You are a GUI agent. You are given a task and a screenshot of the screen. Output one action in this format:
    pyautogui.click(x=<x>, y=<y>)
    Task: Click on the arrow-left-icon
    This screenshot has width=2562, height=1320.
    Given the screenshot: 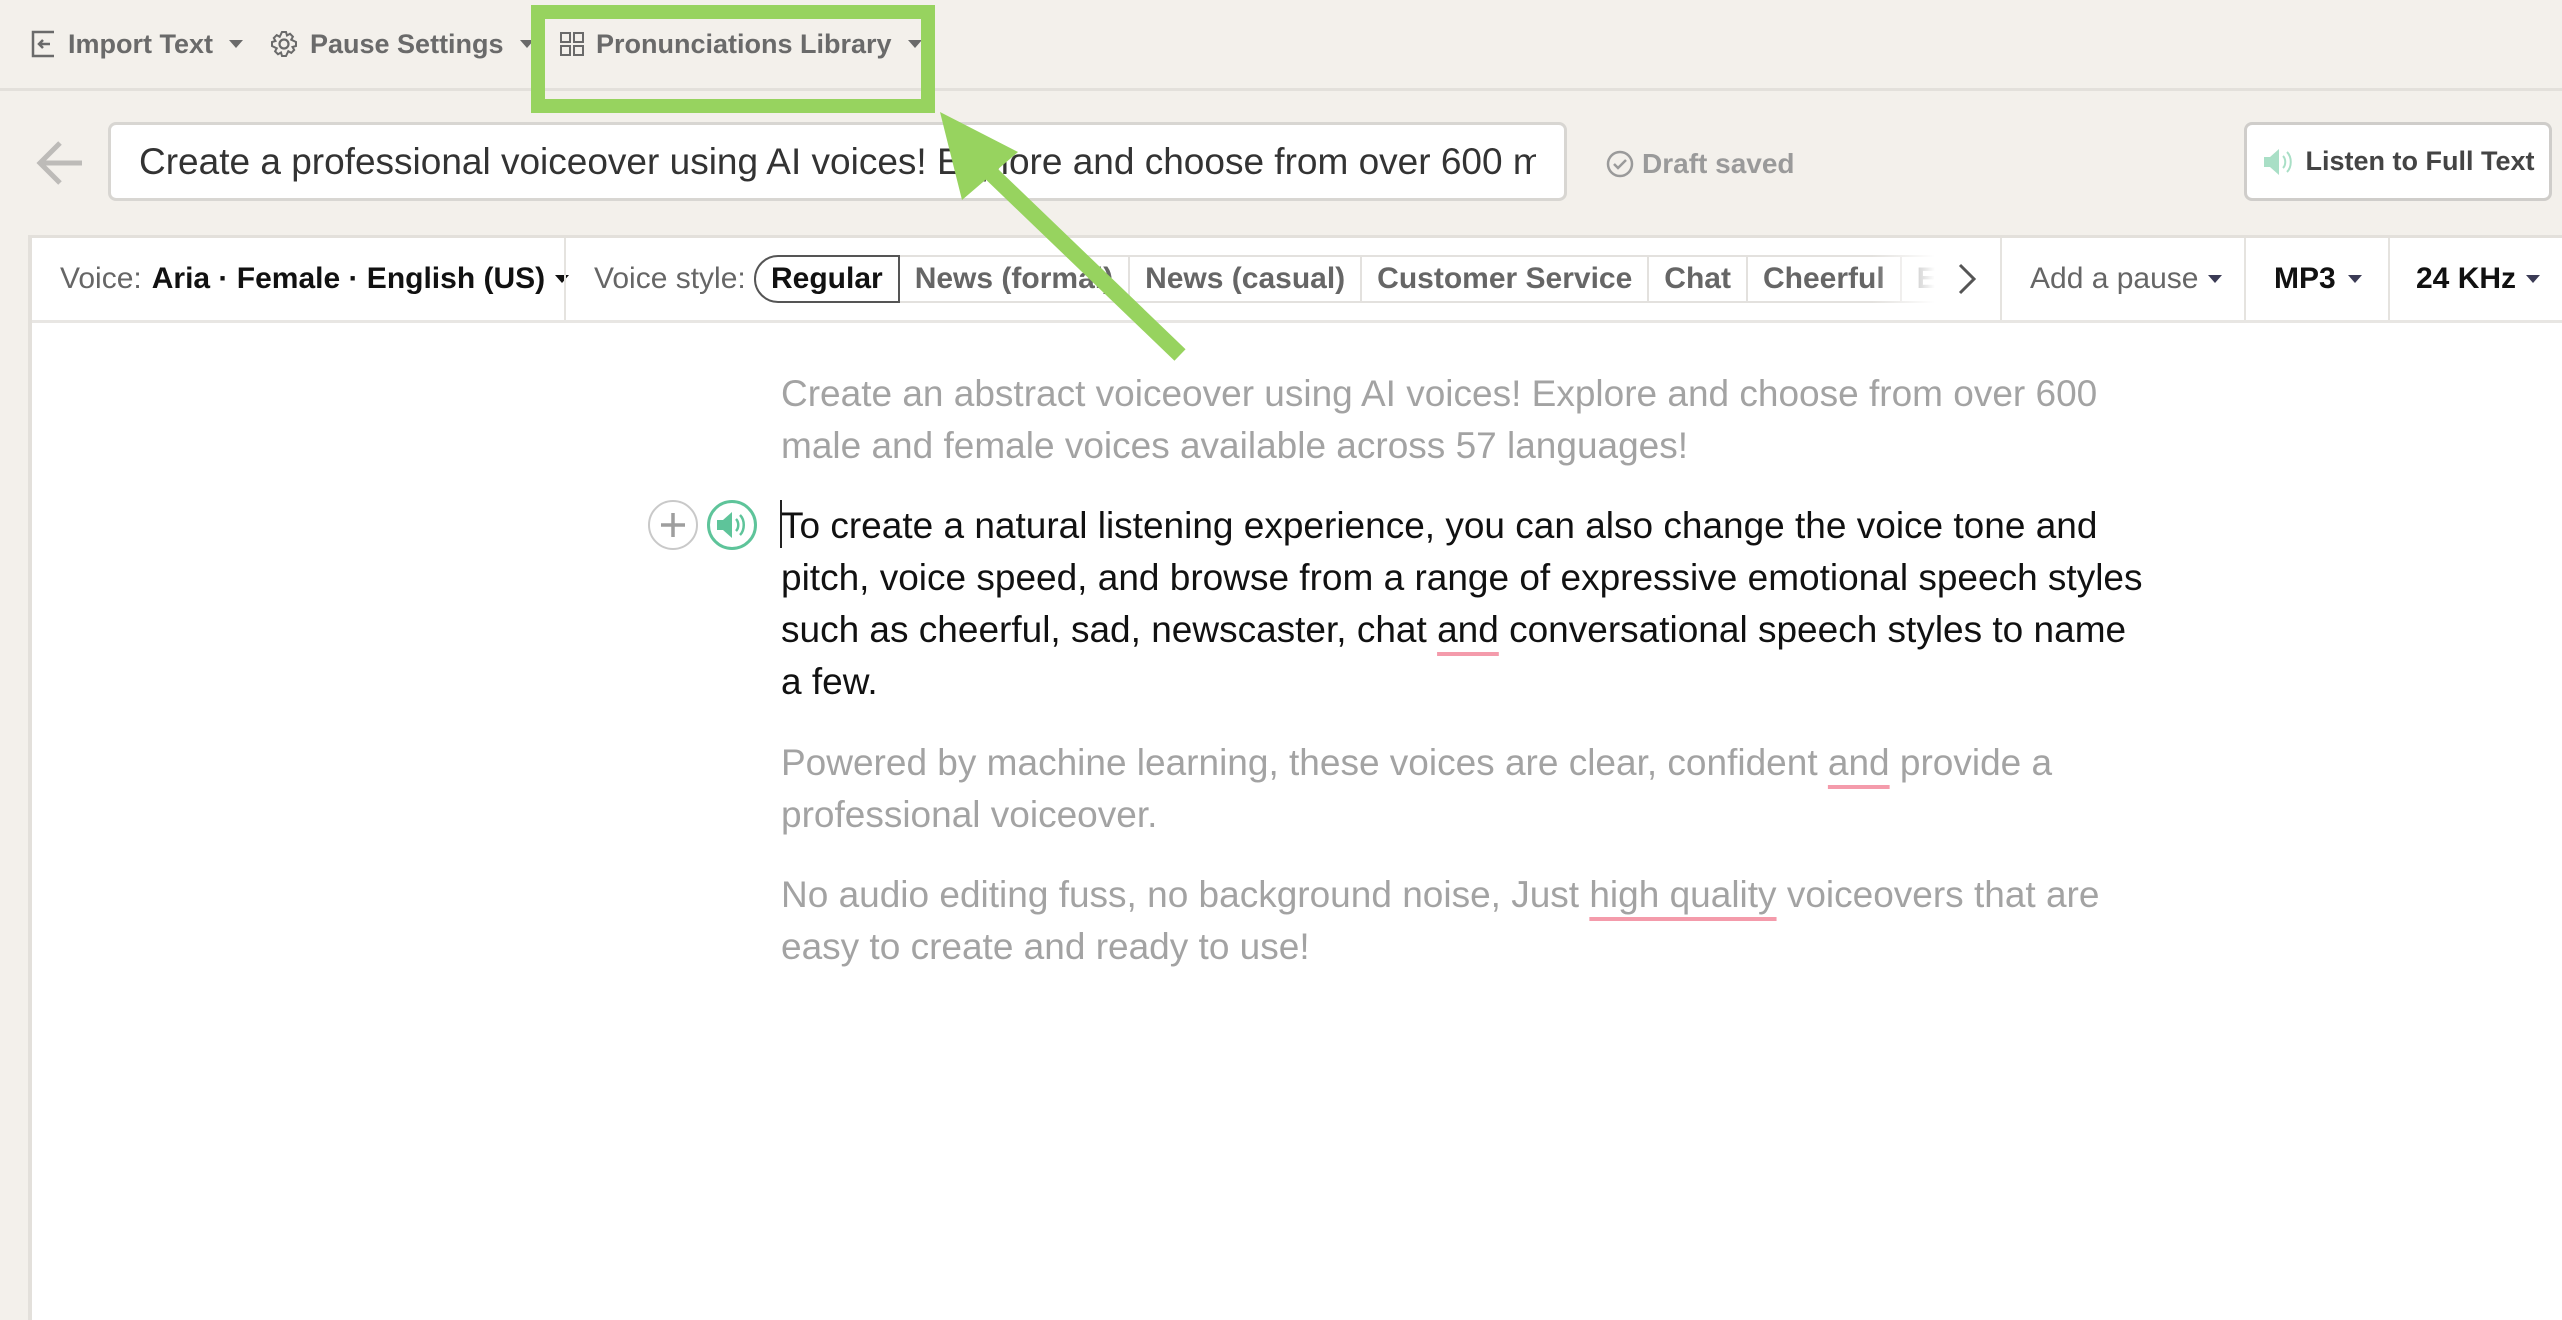 What is the action you would take?
    pyautogui.click(x=59, y=163)
    